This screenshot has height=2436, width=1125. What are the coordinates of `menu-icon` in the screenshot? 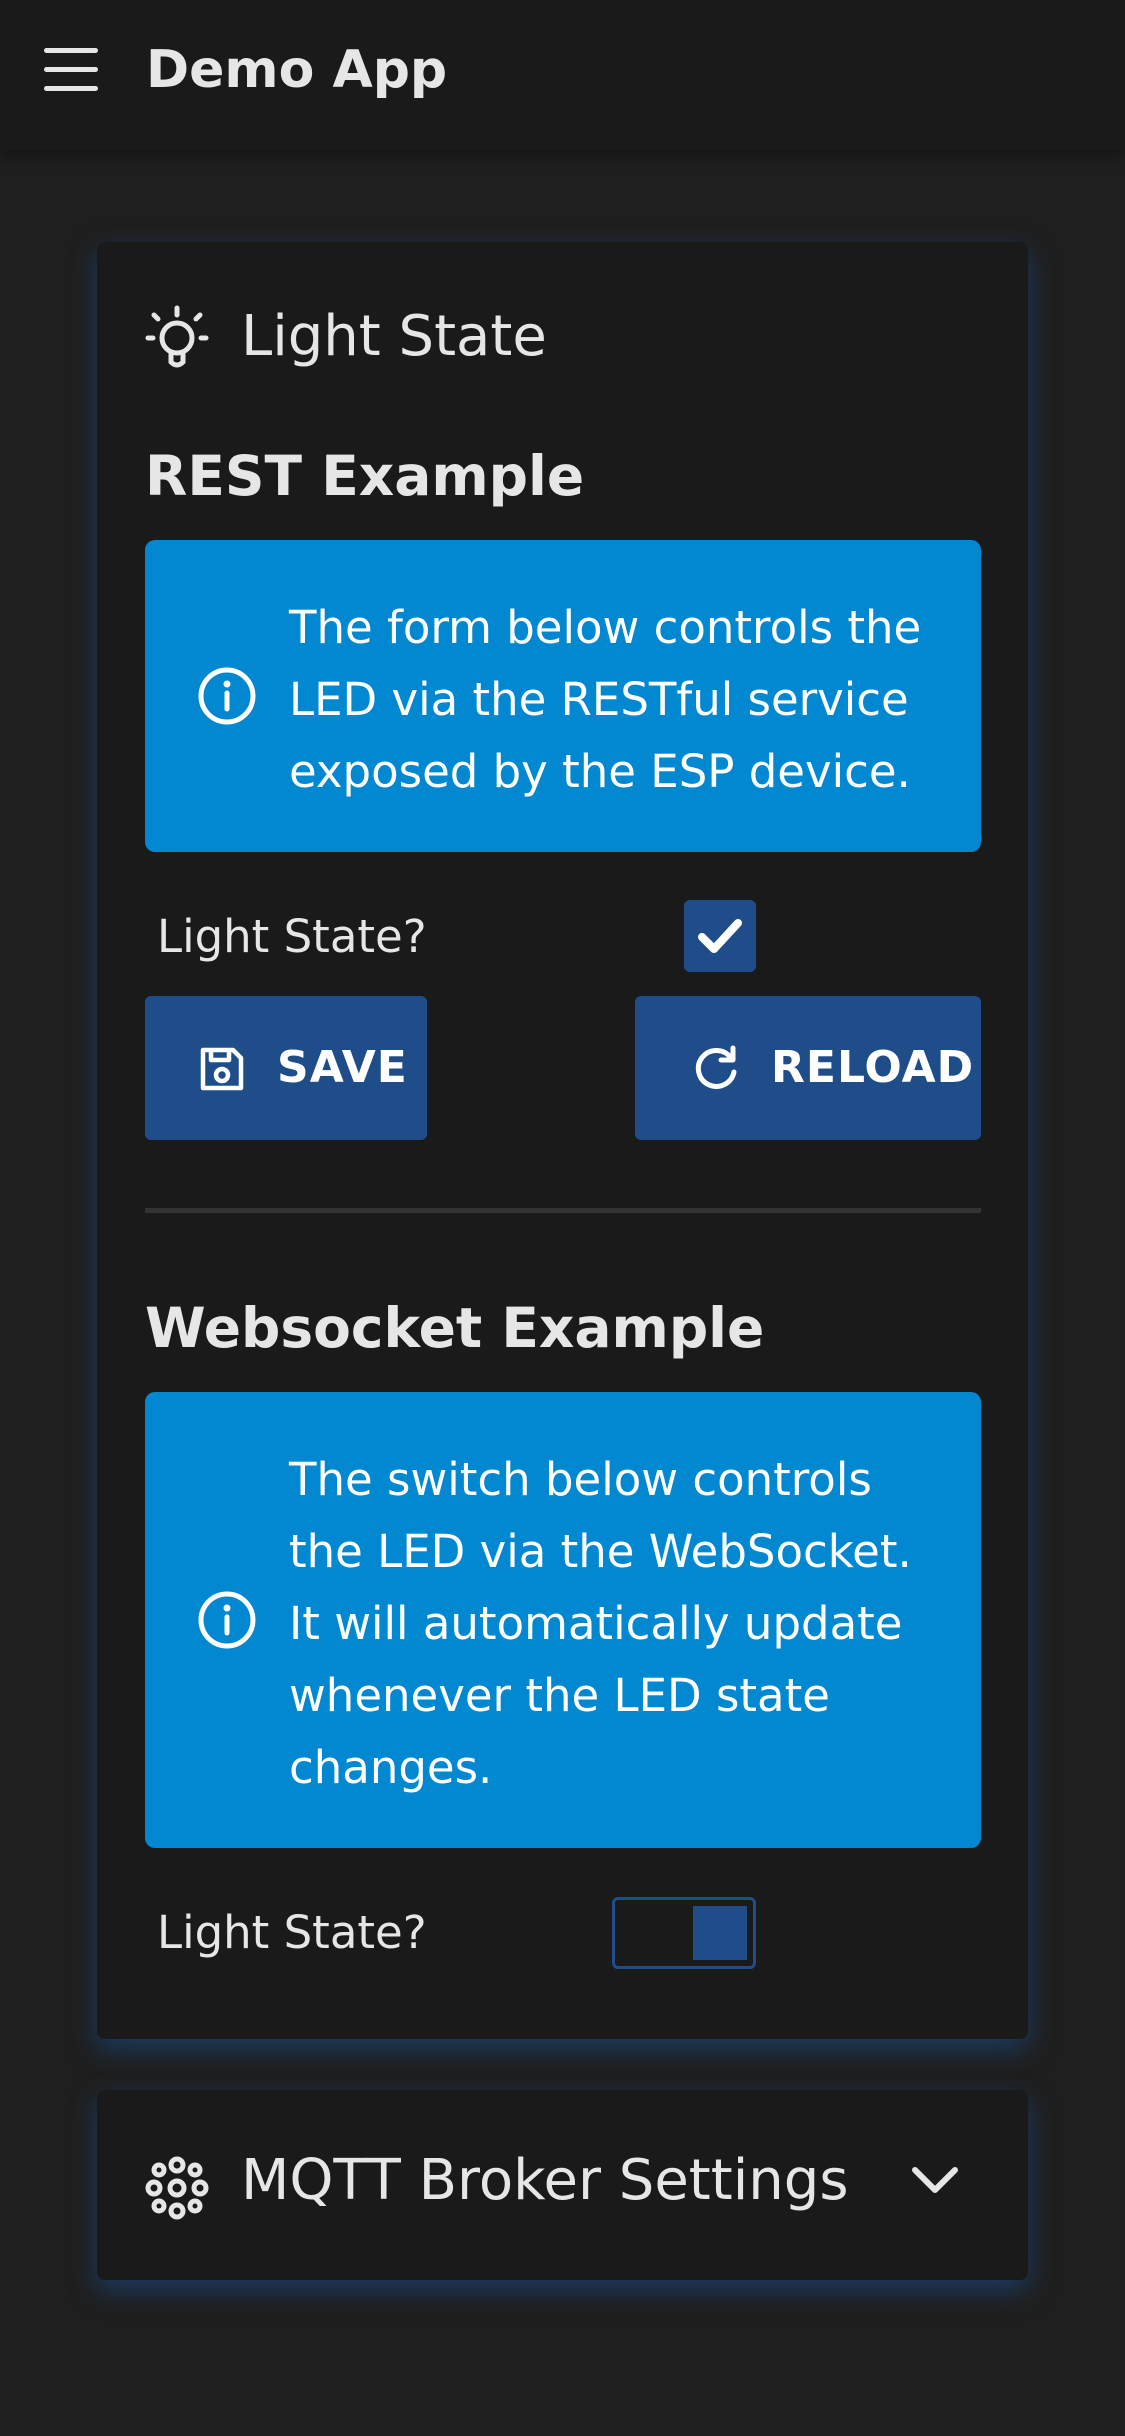 It's located at (71, 70).